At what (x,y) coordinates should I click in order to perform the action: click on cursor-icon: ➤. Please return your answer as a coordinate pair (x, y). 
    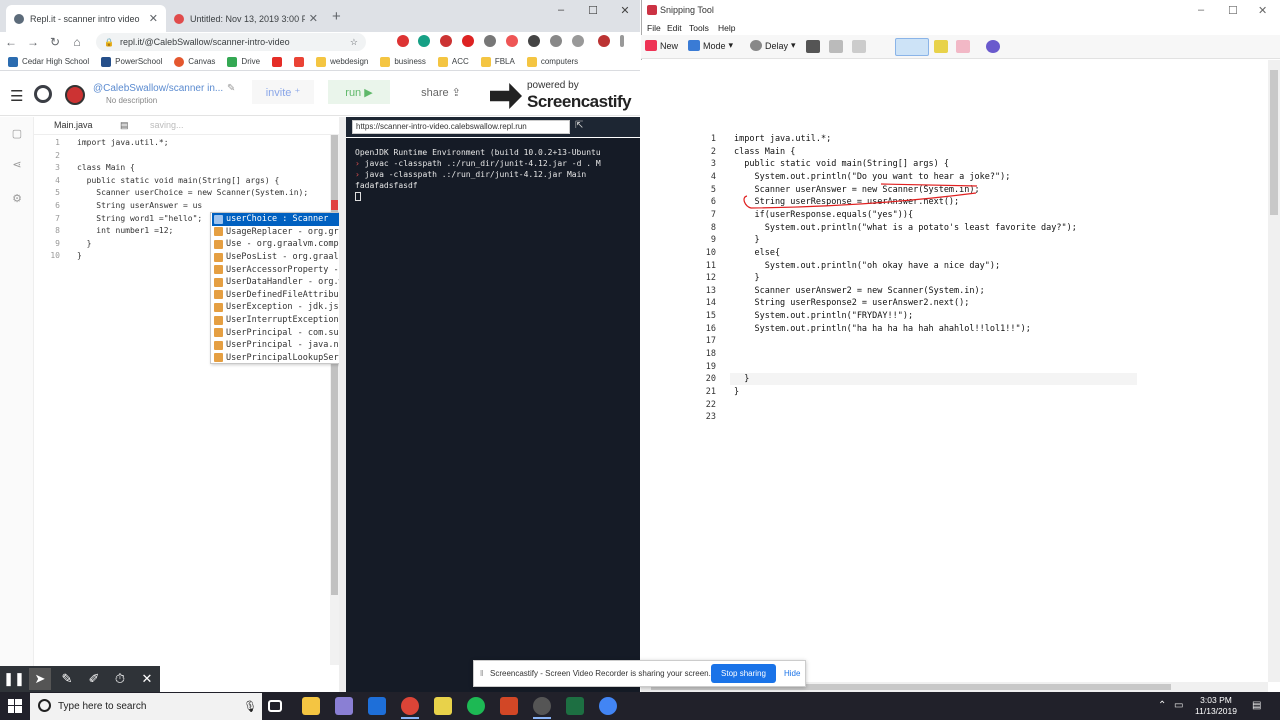
    Looking at the image, I should click on (40, 679).